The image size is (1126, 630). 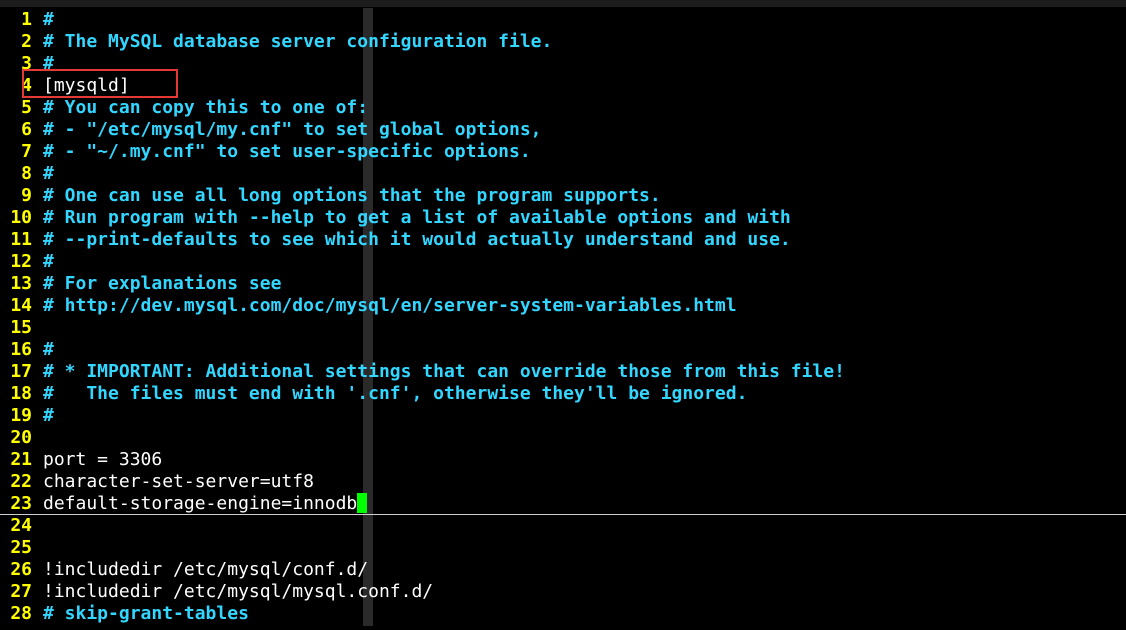 What do you see at coordinates (21, 393) in the screenshot?
I see `line-number: 18` at bounding box center [21, 393].